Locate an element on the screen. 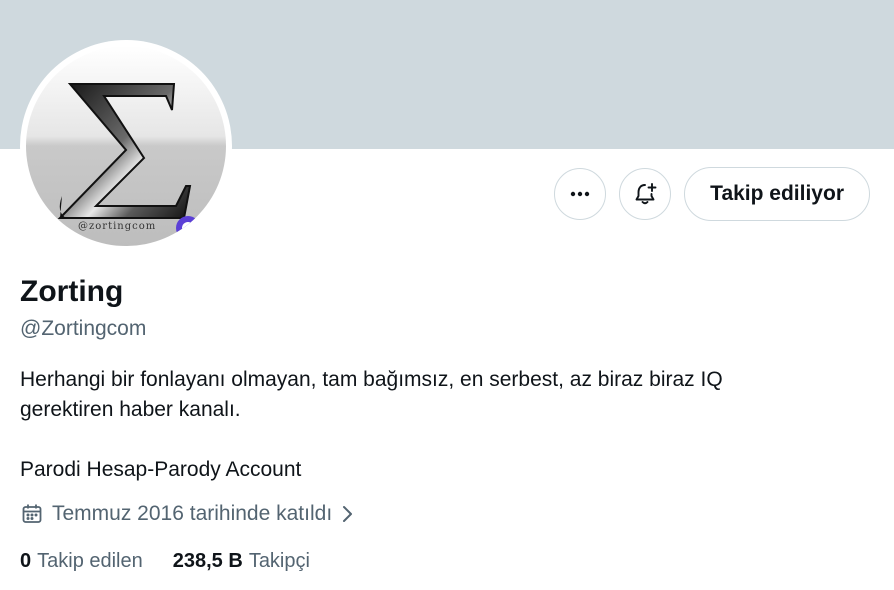  followers-count: 238,5 B is located at coordinates (207, 561).